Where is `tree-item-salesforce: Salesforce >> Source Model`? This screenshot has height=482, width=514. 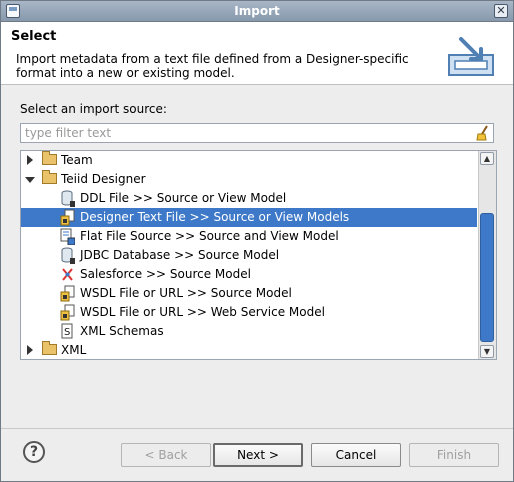 tree-item-salesforce: Salesforce >> Source Model is located at coordinates (249, 274).